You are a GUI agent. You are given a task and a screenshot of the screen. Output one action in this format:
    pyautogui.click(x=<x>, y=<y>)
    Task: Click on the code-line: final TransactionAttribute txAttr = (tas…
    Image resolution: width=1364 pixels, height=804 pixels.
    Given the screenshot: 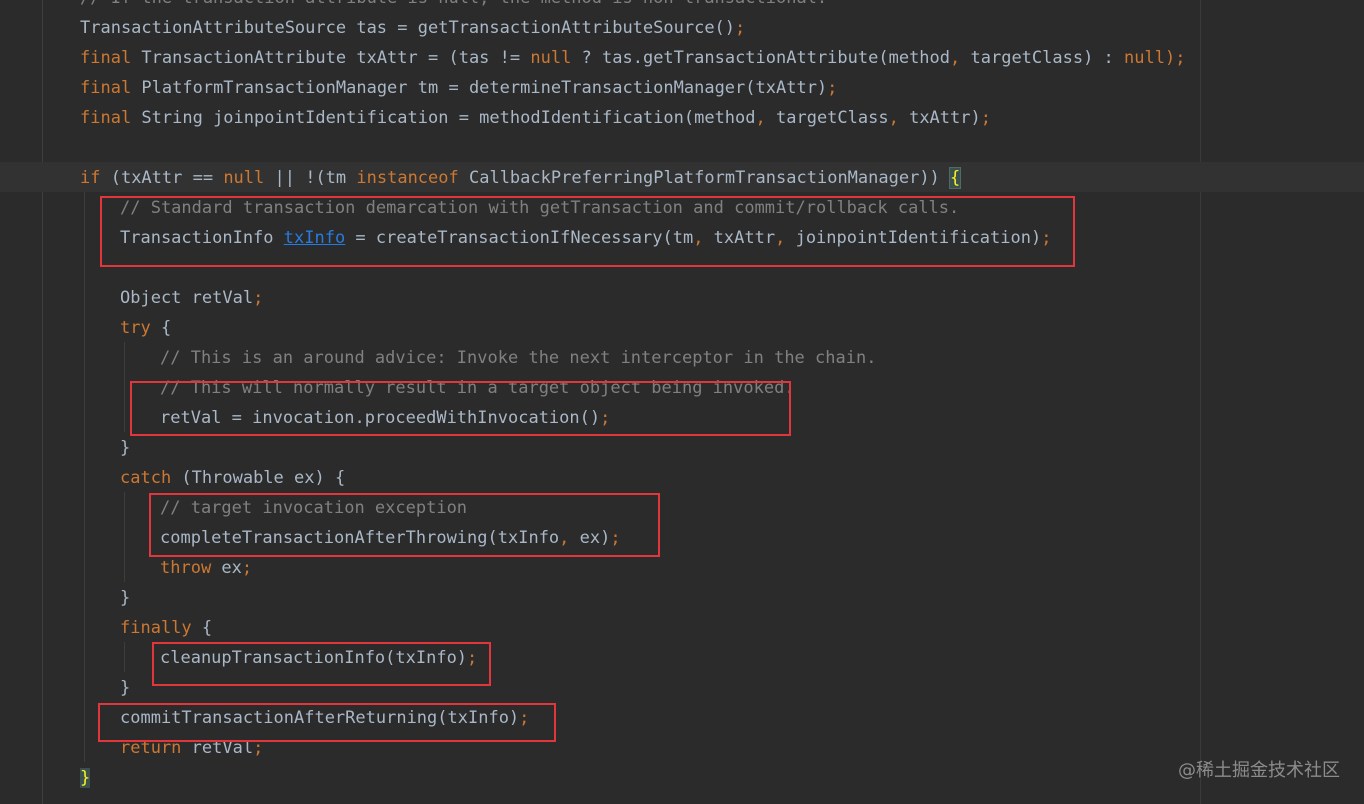 What is the action you would take?
    pyautogui.click(x=632, y=58)
    